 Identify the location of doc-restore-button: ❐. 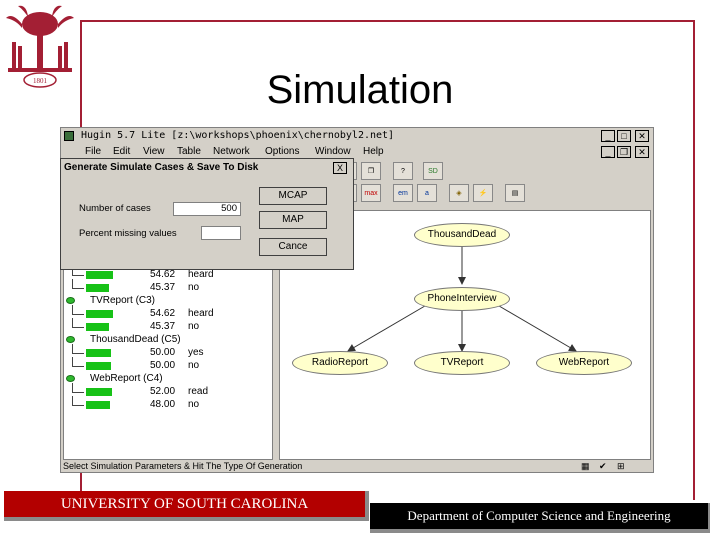
(624, 152).